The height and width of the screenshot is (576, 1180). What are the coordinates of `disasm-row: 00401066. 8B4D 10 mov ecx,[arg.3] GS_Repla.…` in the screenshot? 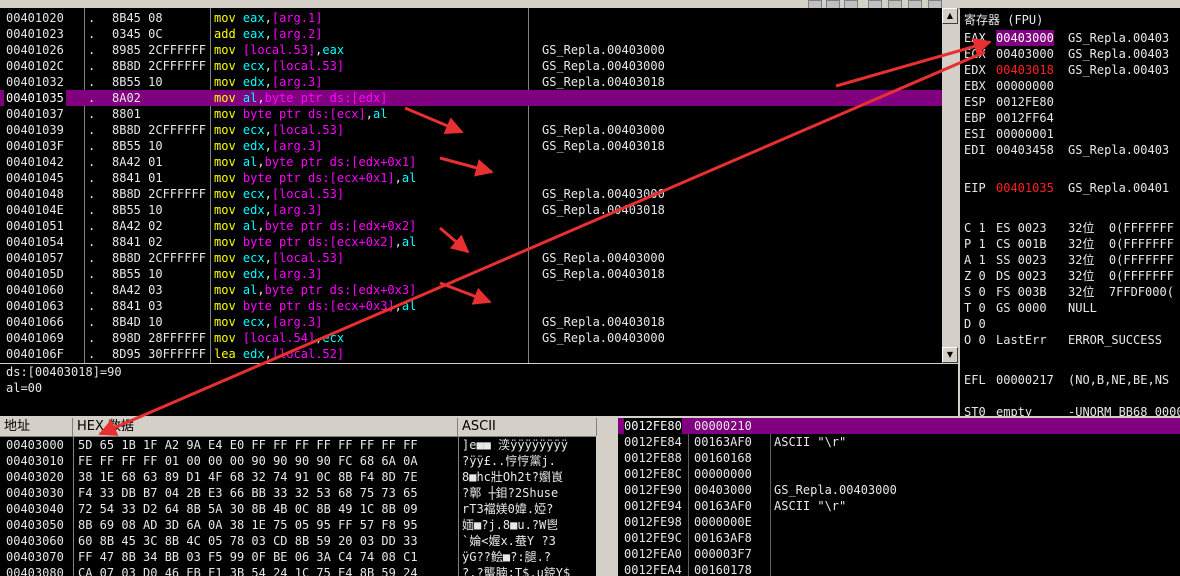 It's located at (471, 322).